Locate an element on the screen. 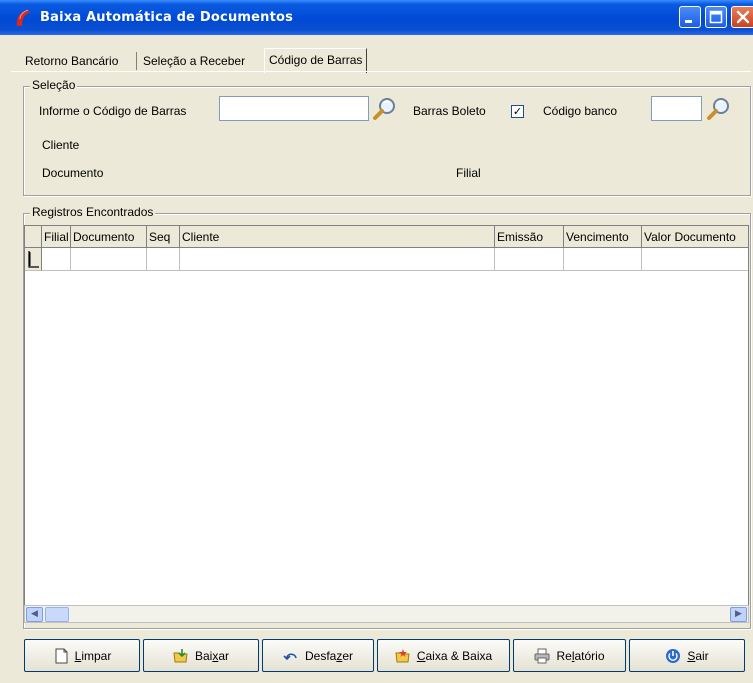 The height and width of the screenshot is (683, 753). scroll-left-button: ◀ is located at coordinates (34, 614).